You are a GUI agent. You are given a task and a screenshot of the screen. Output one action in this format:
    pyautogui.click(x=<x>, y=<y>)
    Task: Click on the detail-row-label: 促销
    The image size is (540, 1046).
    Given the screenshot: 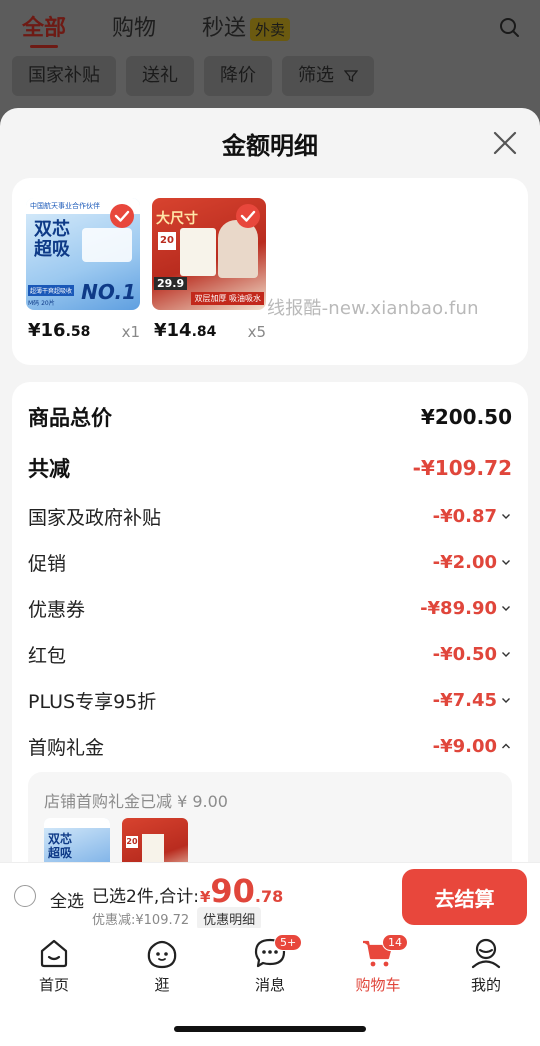 What is the action you would take?
    pyautogui.click(x=47, y=563)
    